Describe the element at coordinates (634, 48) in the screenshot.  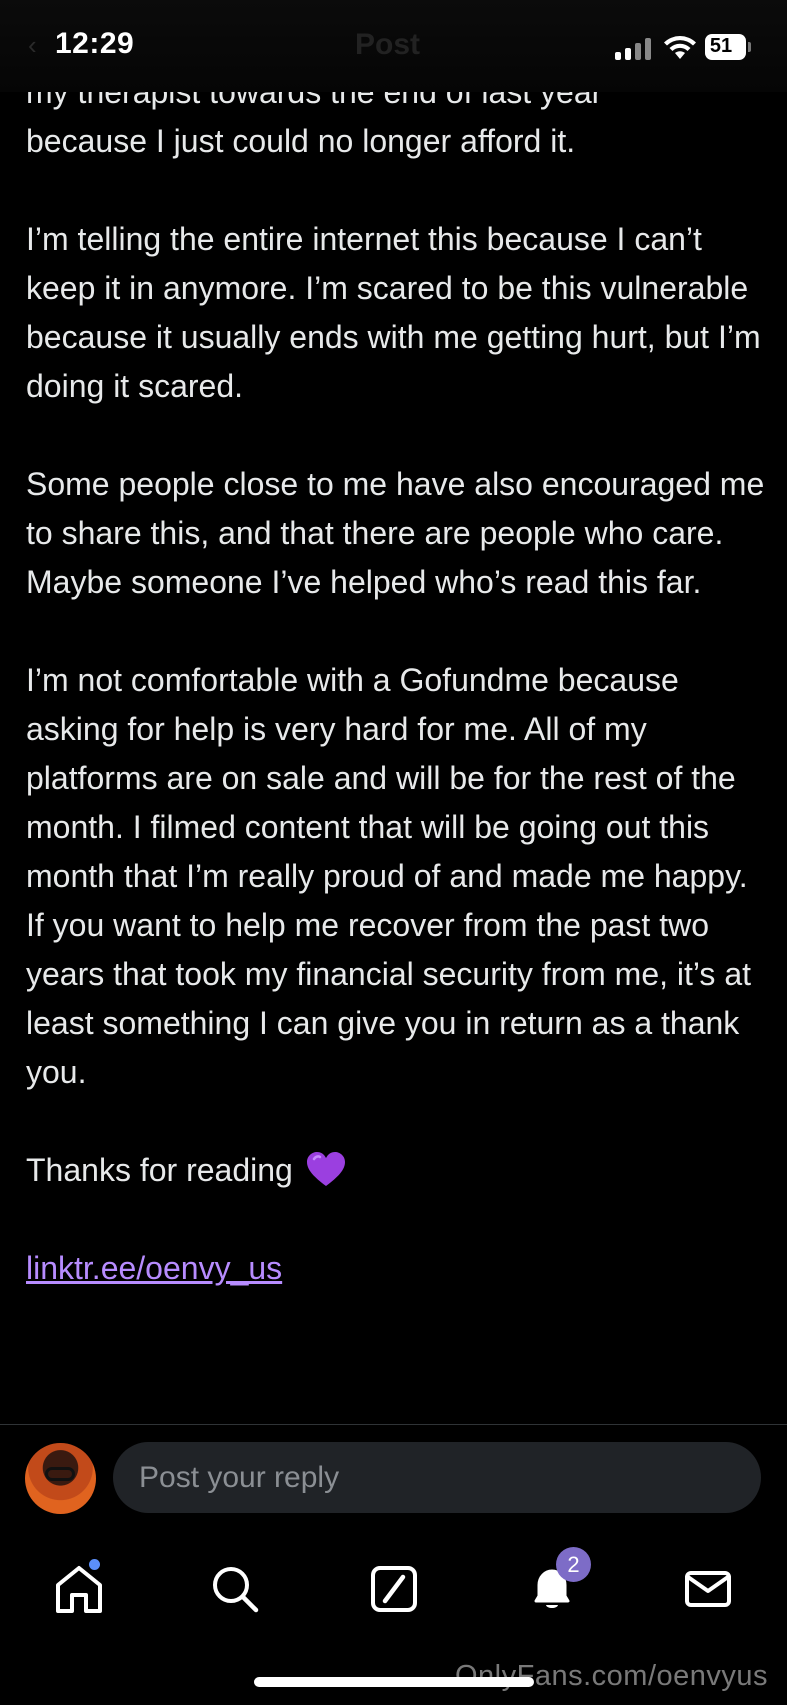
I see `cellular-signal-icon` at that location.